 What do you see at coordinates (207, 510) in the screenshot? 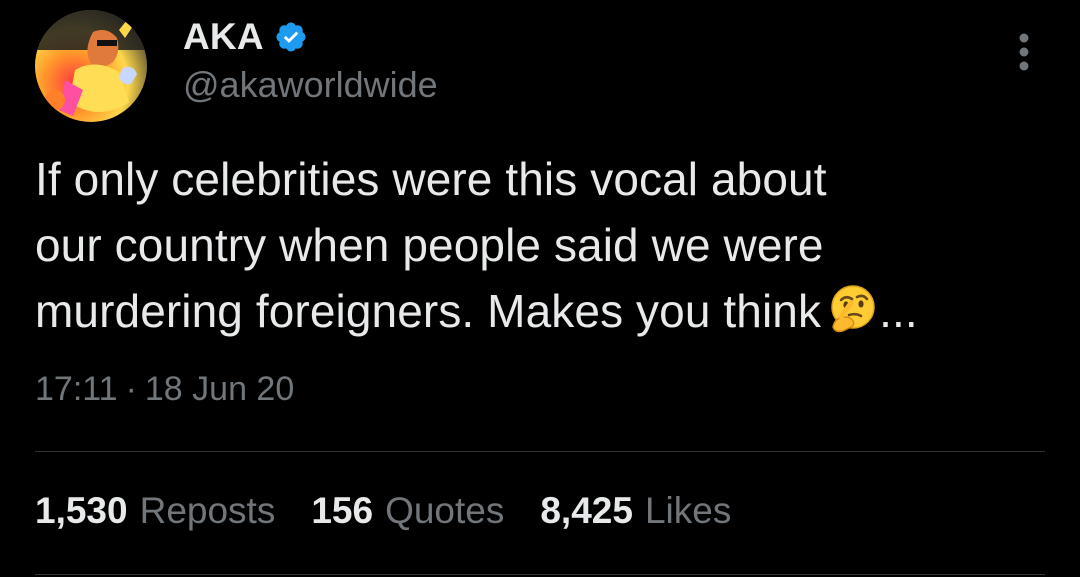
I see `reposts-label: Reposts` at bounding box center [207, 510].